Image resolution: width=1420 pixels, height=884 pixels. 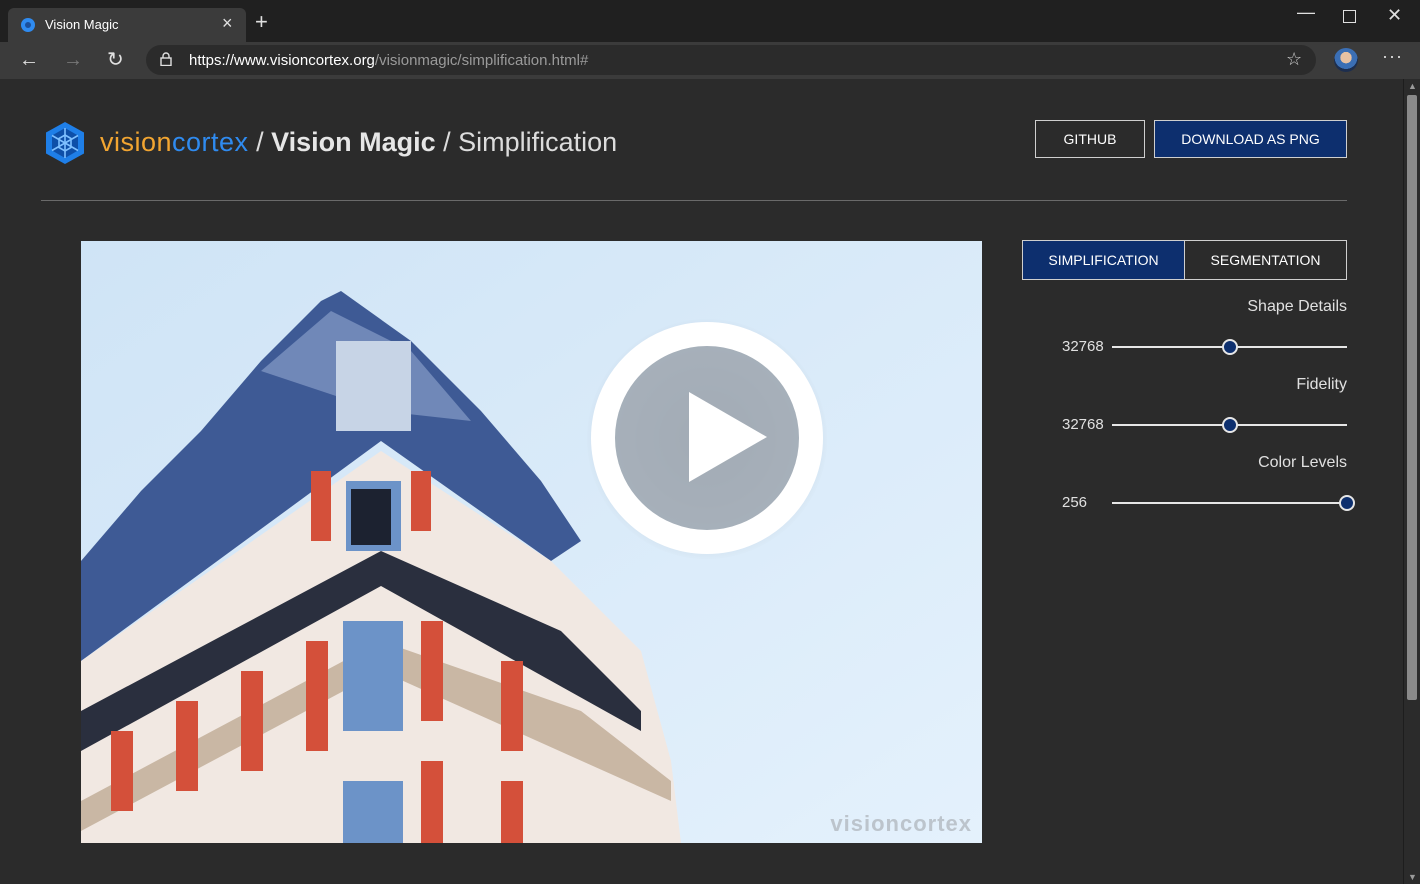 I want to click on header-divider, so click(x=694, y=200).